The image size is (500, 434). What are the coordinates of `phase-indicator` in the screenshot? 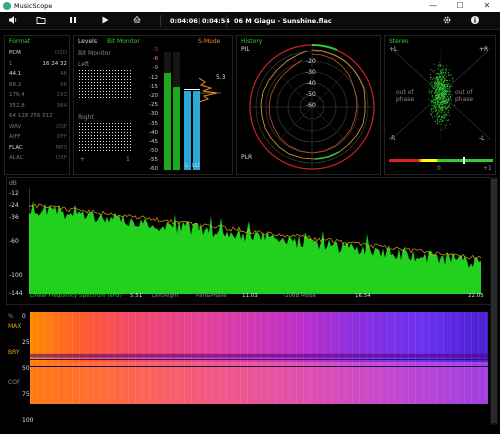 It's located at (464, 160).